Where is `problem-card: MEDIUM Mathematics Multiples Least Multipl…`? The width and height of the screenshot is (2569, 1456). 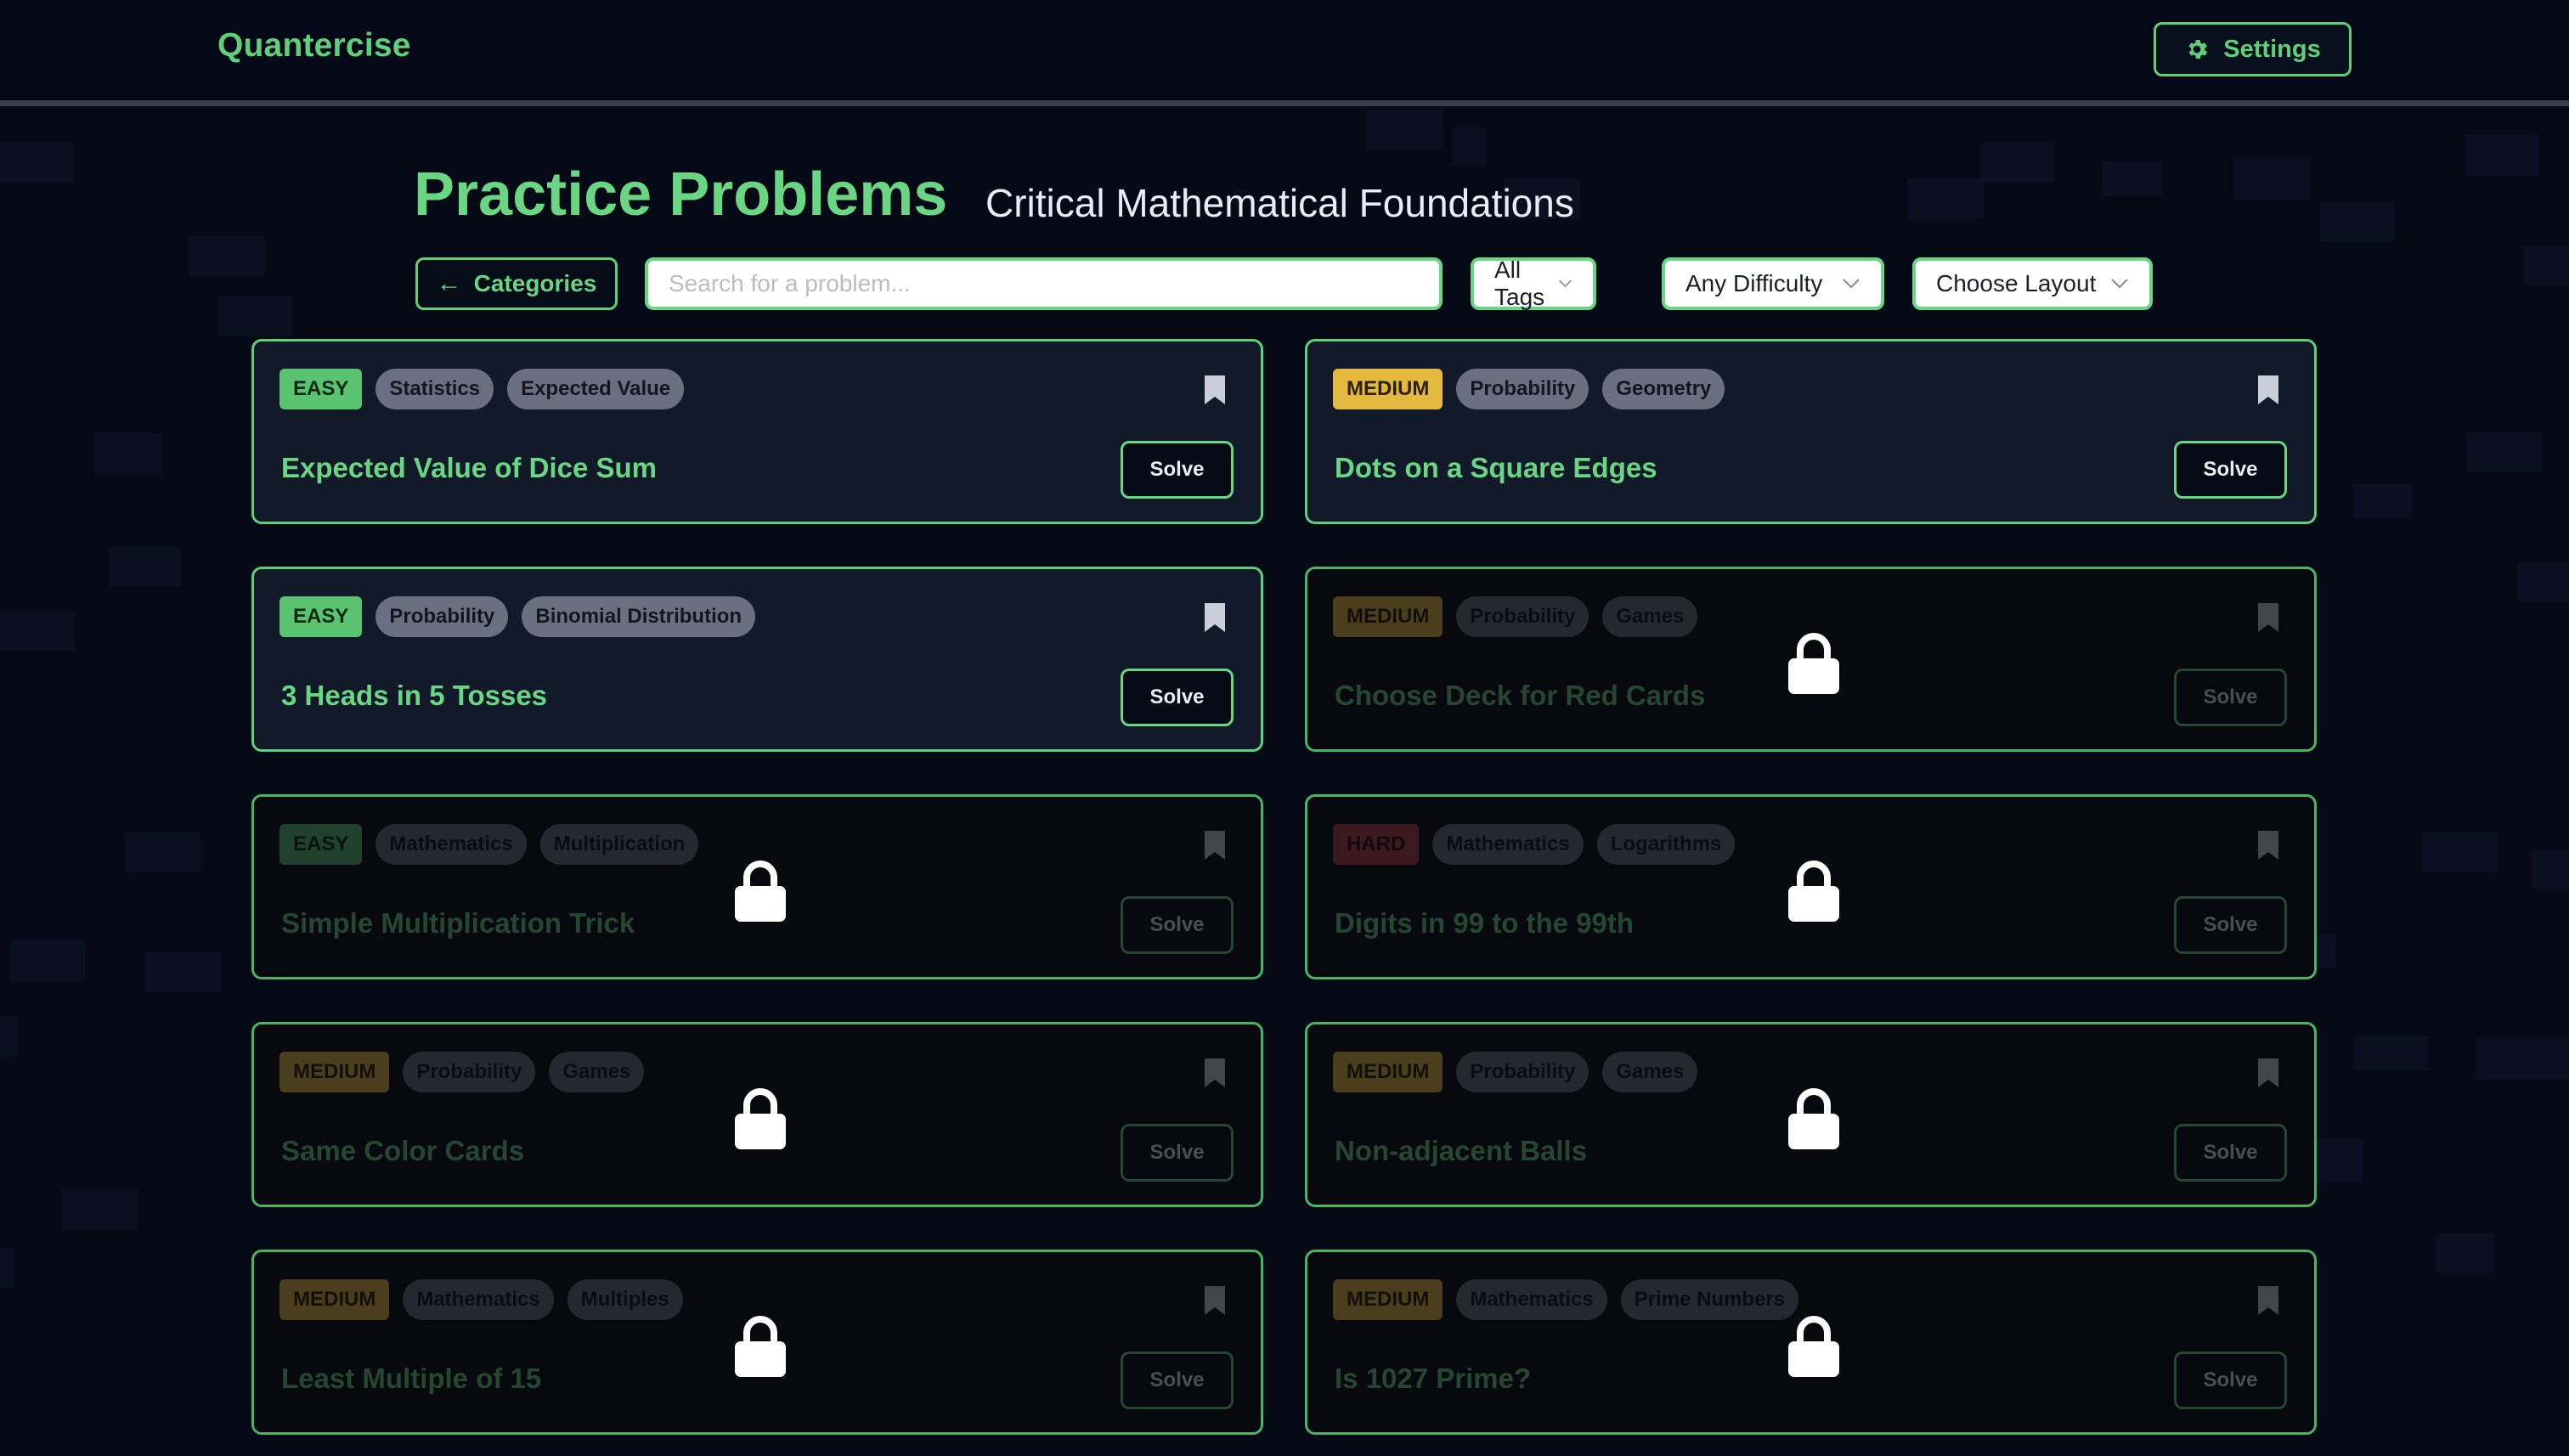 problem-card: MEDIUM Mathematics Multiples Least Multipl… is located at coordinates (757, 1343).